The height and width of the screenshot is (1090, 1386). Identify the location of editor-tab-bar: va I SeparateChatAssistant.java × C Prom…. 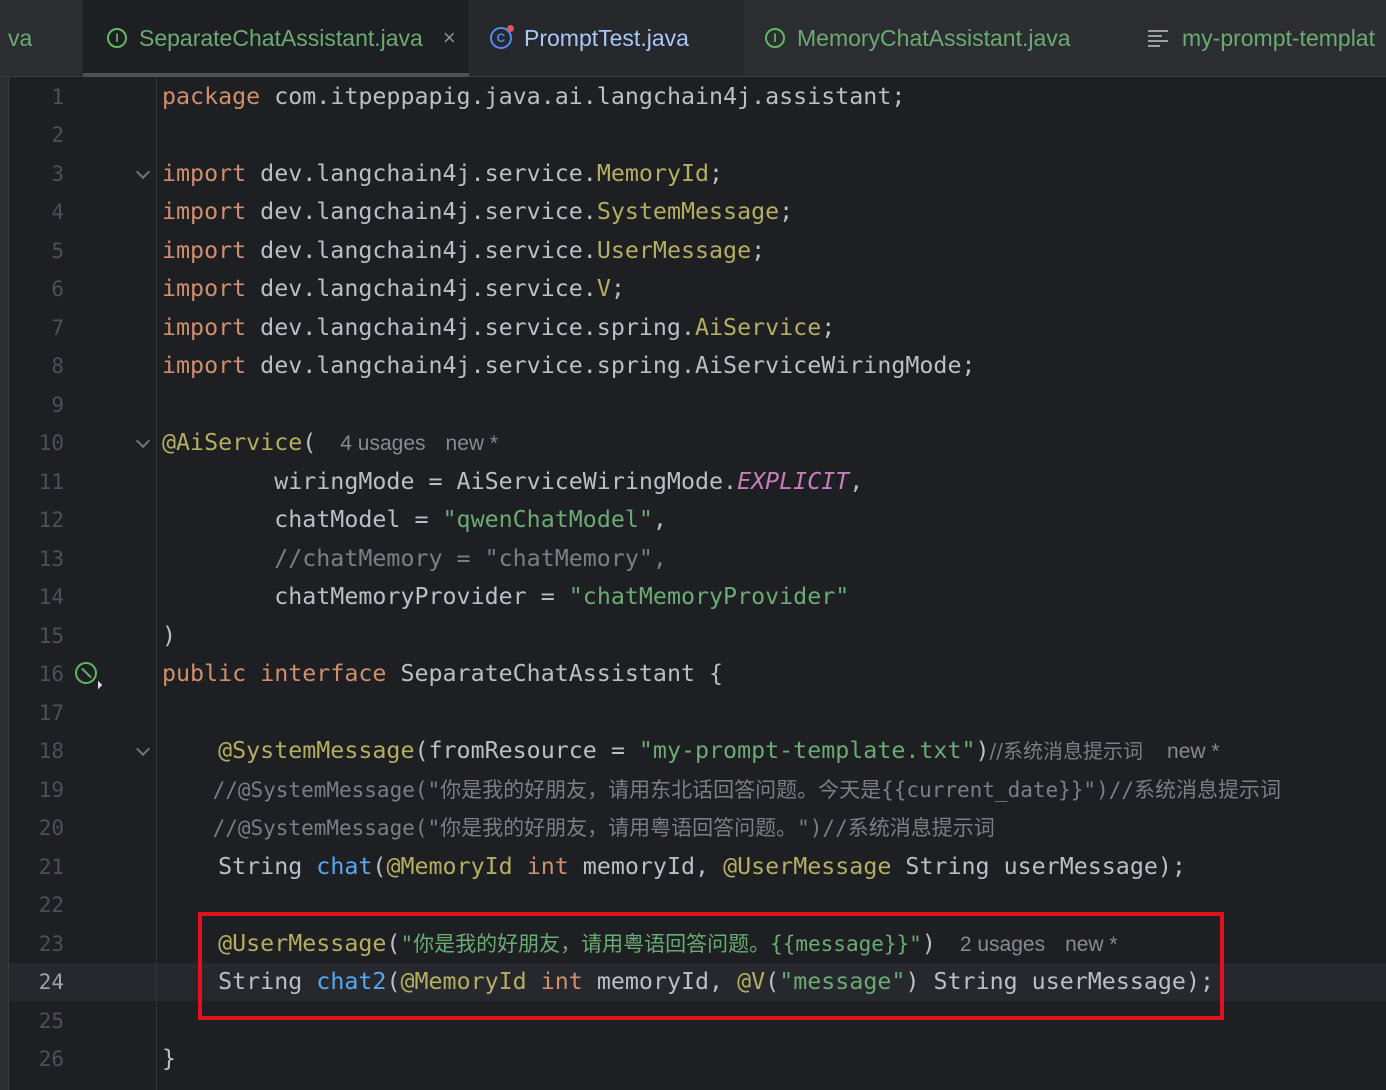
(693, 38).